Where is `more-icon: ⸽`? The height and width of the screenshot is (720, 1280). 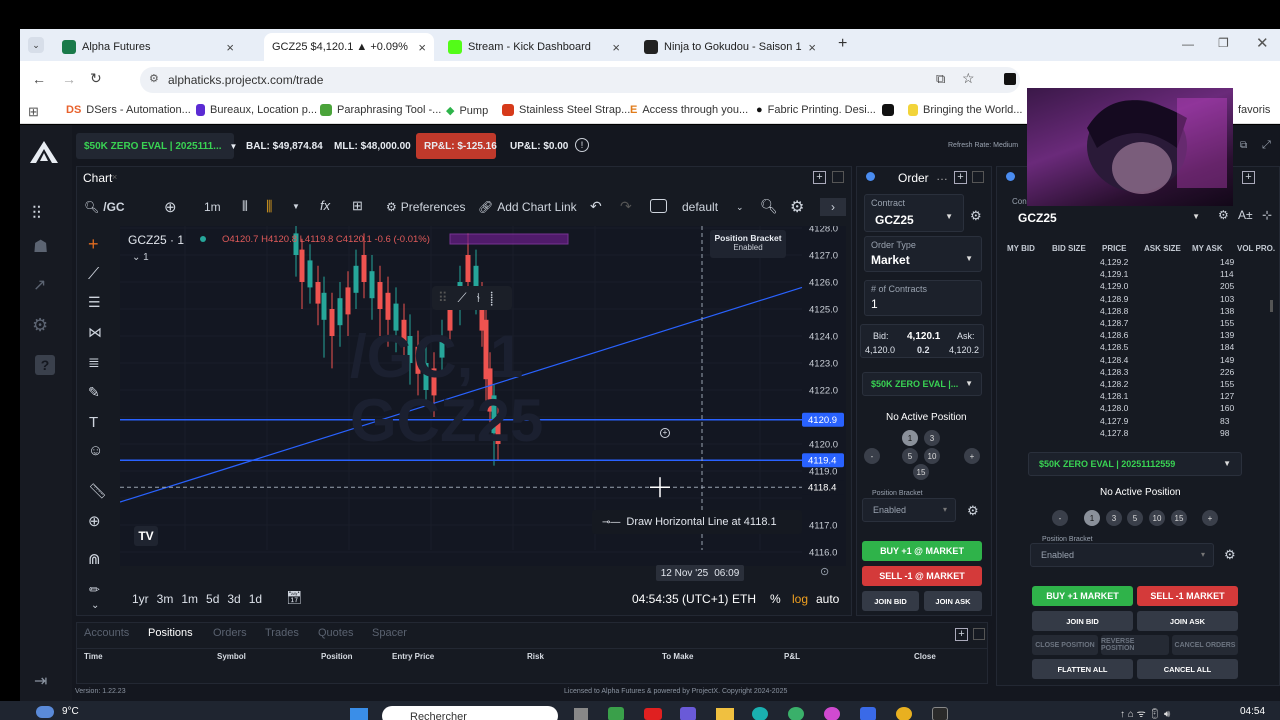
more-icon: ⸽ is located at coordinates (491, 298).